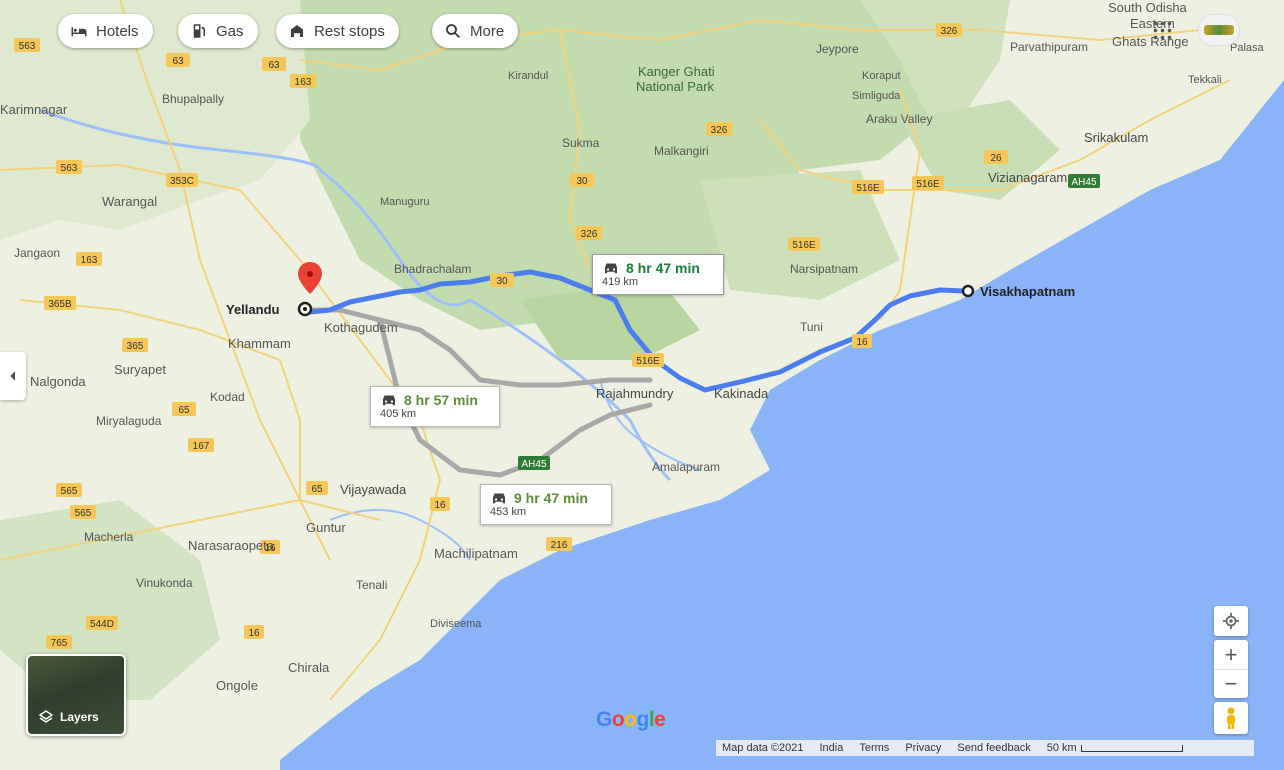 This screenshot has height=770, width=1284. I want to click on zoom-in-button: +, so click(1231, 655).